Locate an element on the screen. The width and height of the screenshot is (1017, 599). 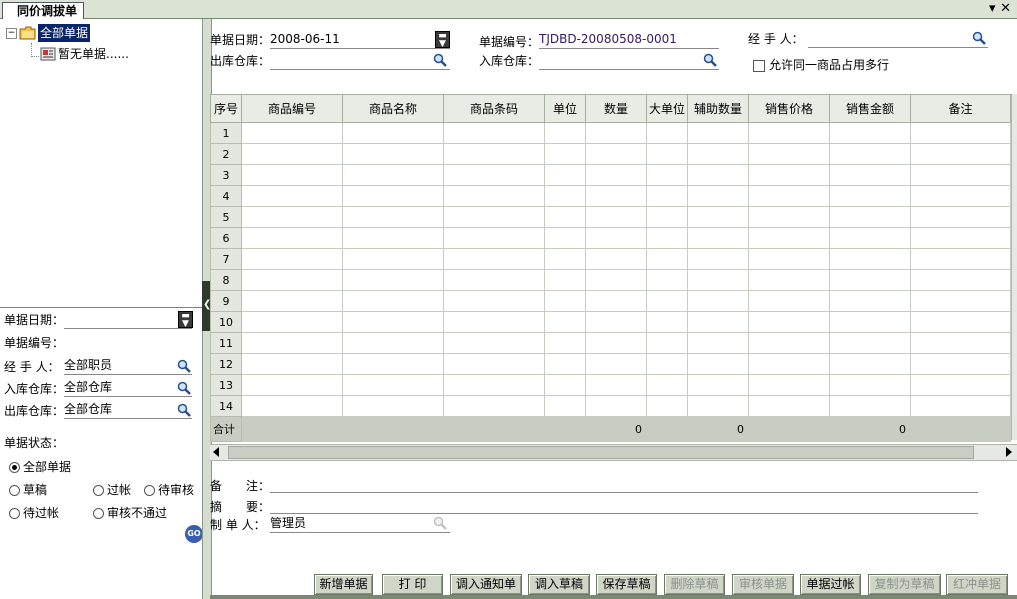
column-header: 单位 is located at coordinates (565, 108).